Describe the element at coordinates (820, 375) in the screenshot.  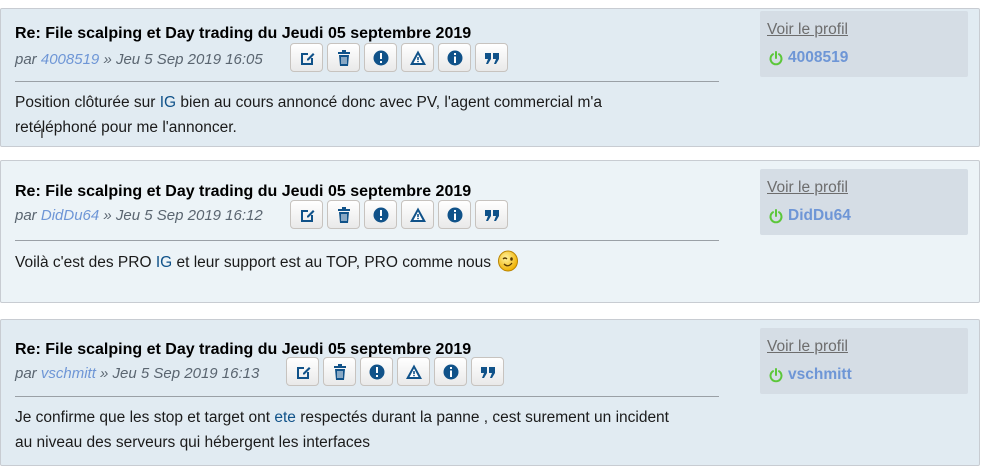
I see `profile-username: vschmitt` at that location.